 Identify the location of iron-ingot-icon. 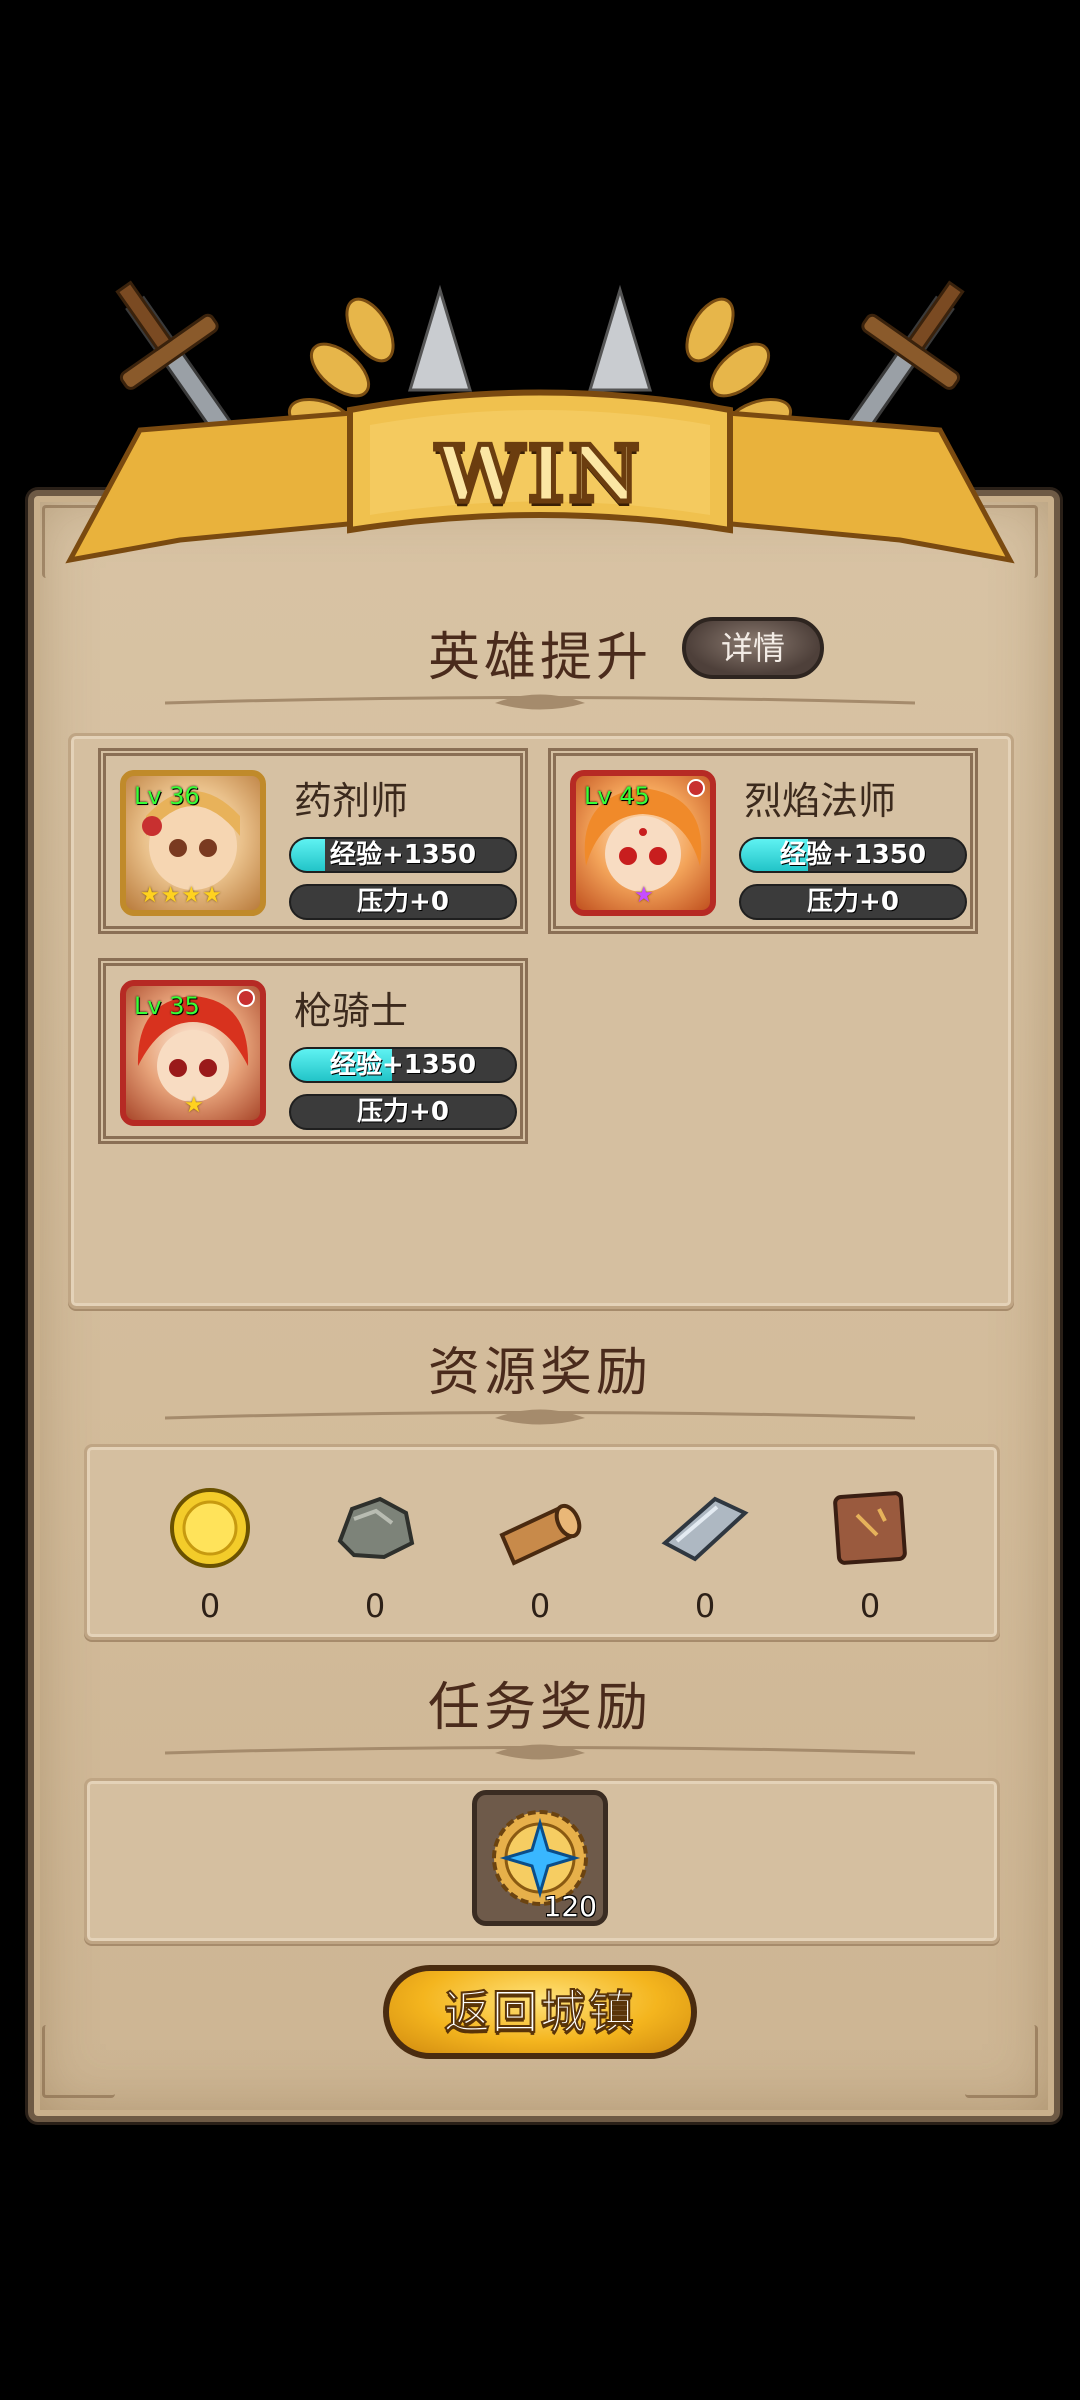
(705, 1529).